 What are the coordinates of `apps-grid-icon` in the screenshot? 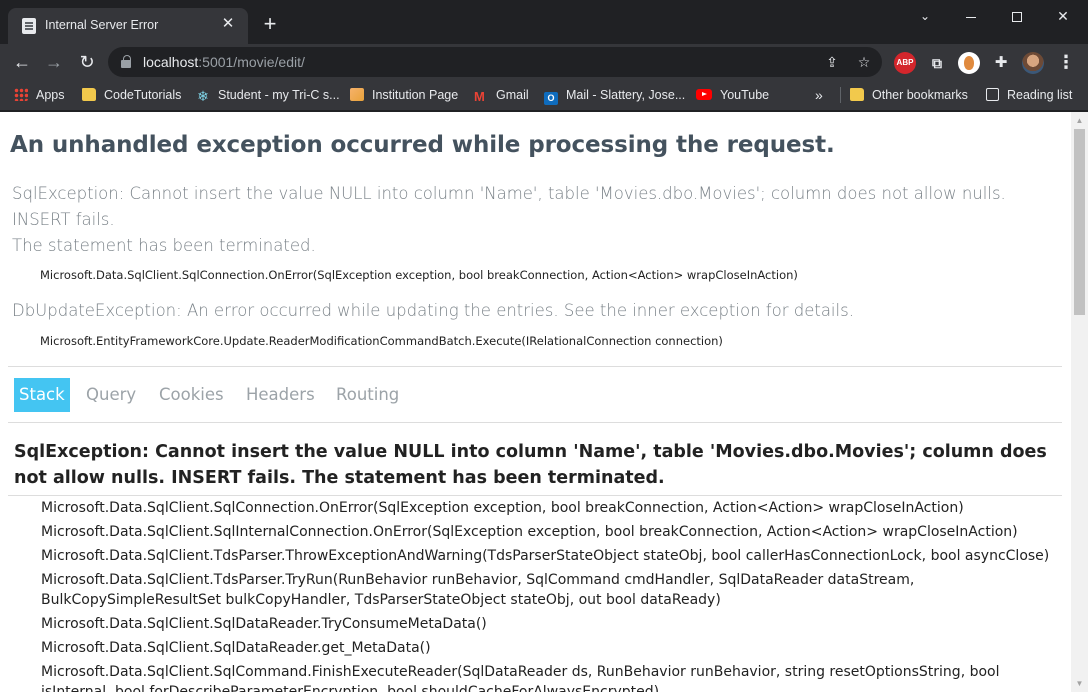 It's located at (21, 94).